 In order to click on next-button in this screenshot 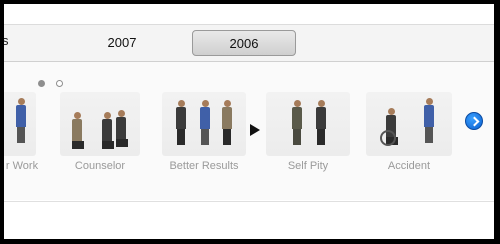, I will do `click(474, 121)`.